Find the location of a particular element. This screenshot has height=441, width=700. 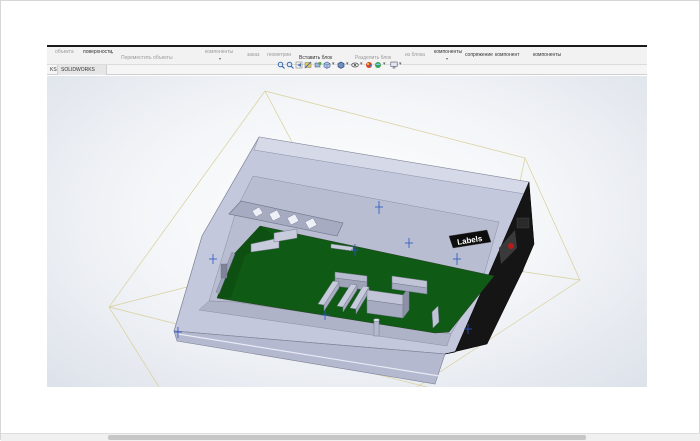

view-orientation-dropdown-icon: ▾ is located at coordinates (333, 64).